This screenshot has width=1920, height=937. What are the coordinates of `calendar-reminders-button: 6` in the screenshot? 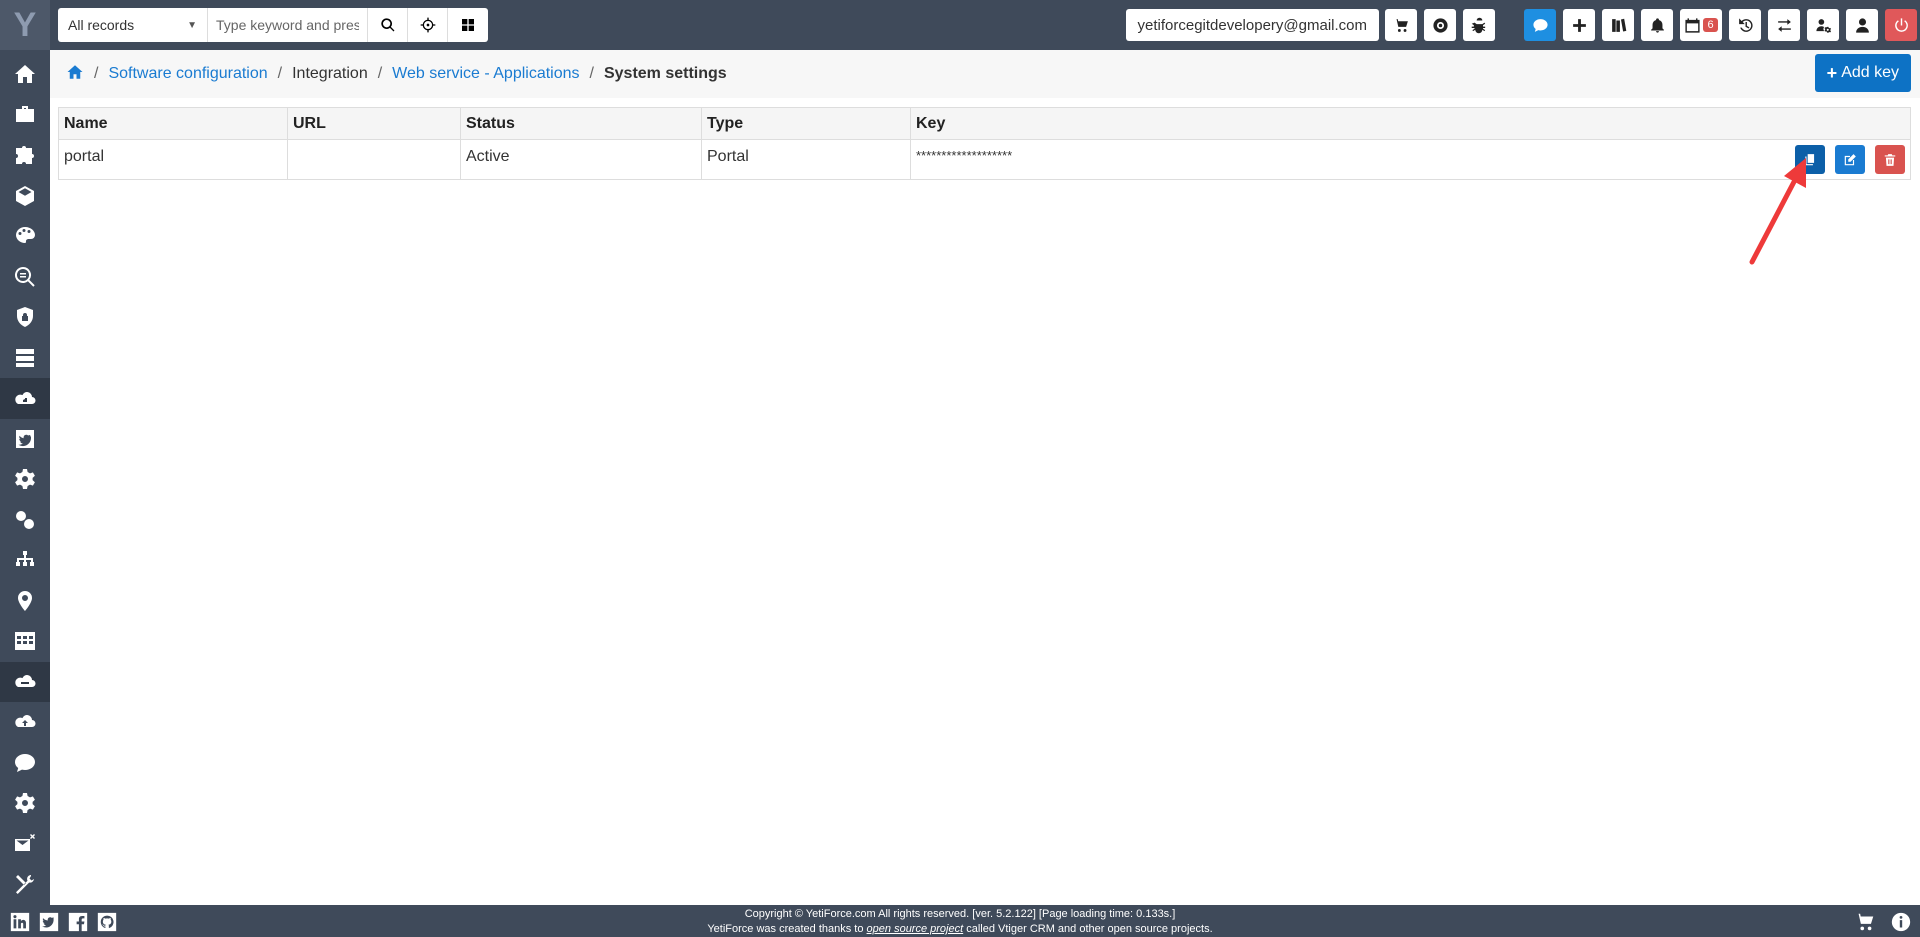 It's located at (1701, 25).